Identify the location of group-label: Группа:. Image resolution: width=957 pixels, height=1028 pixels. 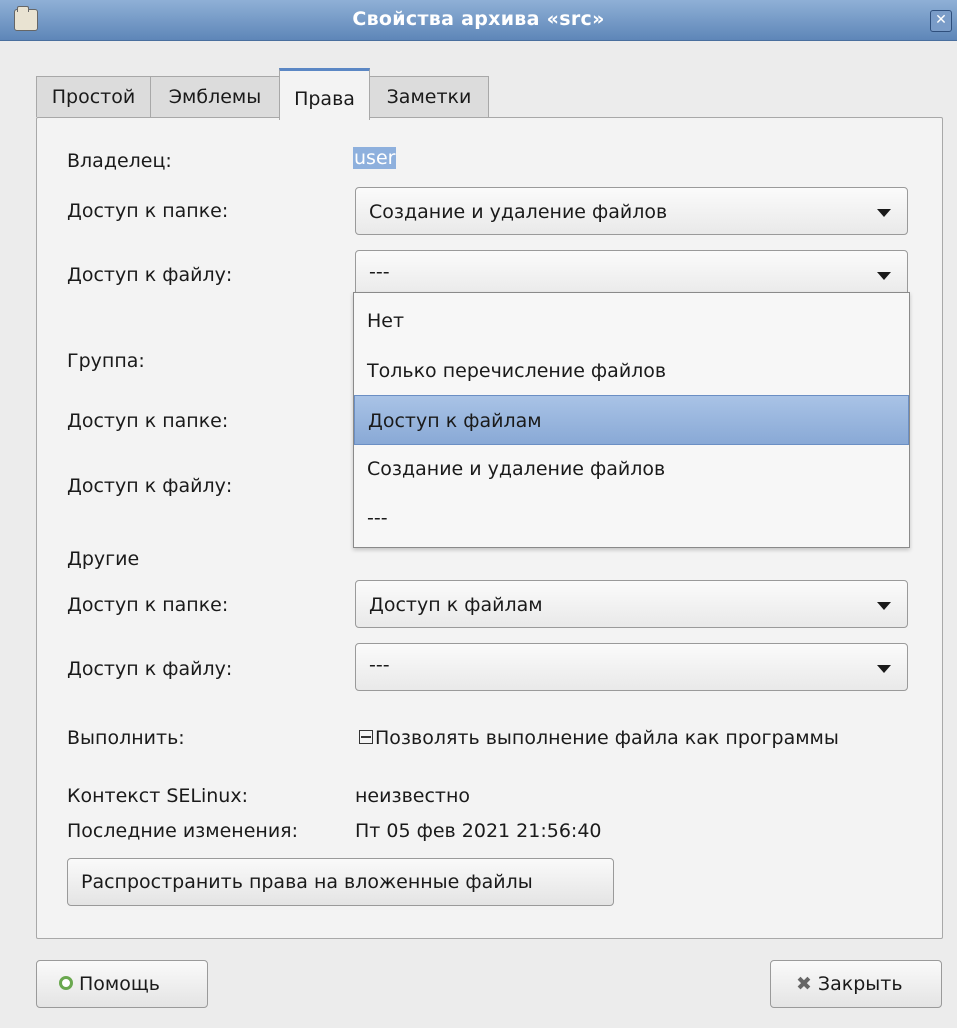
(106, 361).